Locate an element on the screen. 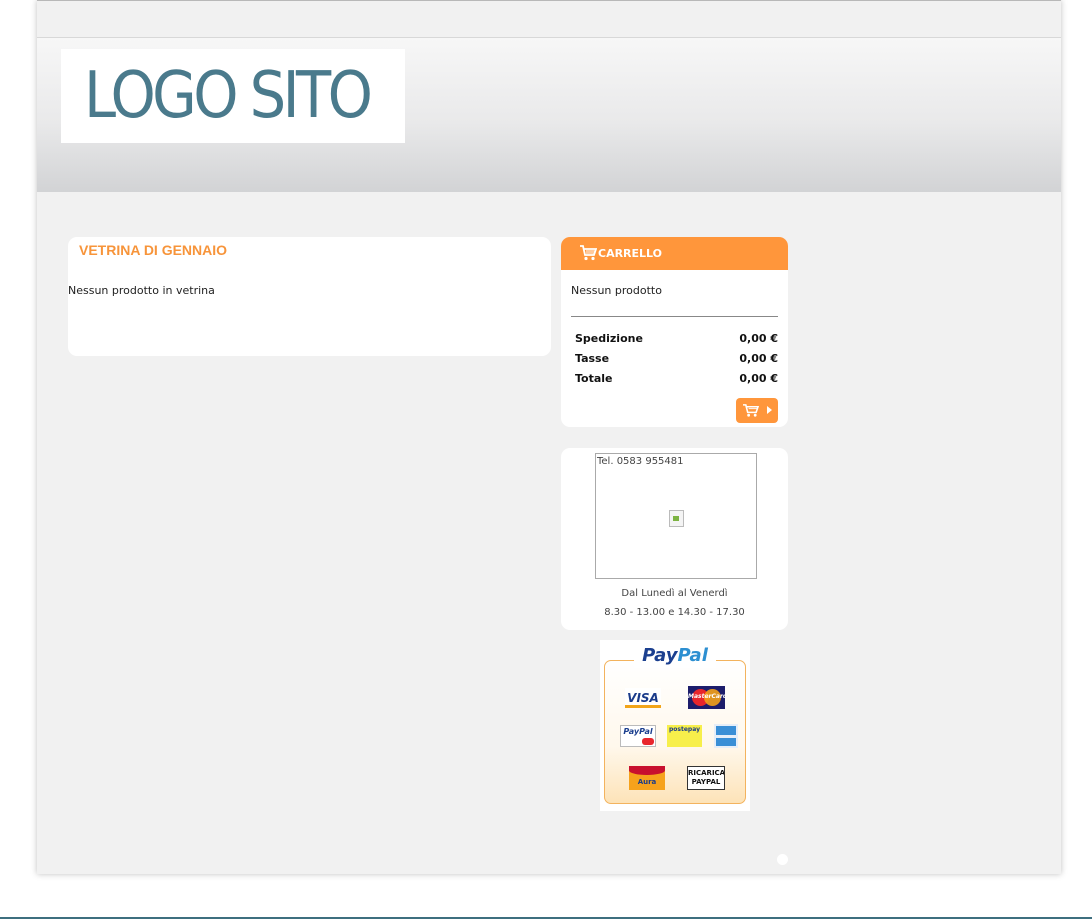 The width and height of the screenshot is (1092, 920). phone-number: Tel. 0583 955481 is located at coordinates (640, 461).